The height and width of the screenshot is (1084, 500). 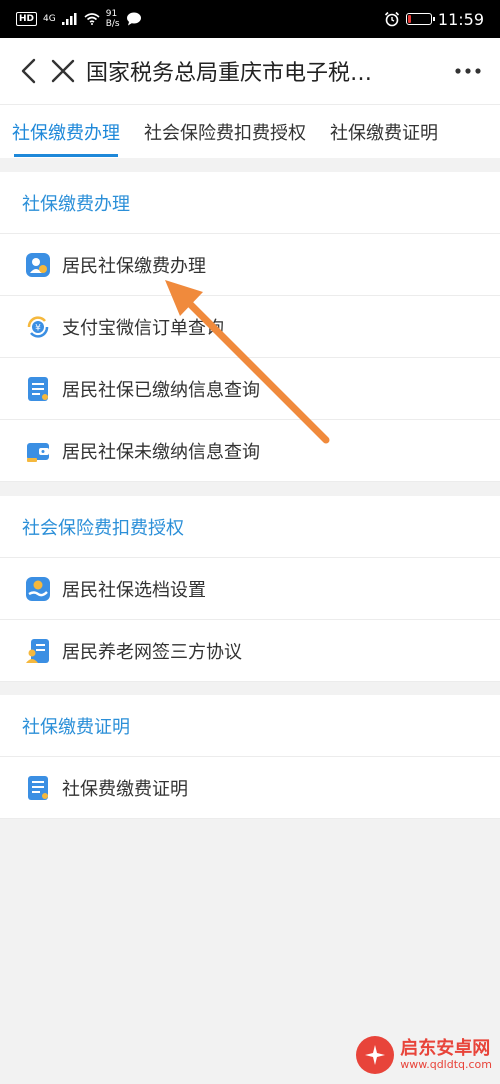 I want to click on list-item-resident-payment: 居民社保缴费办理, so click(x=250, y=265).